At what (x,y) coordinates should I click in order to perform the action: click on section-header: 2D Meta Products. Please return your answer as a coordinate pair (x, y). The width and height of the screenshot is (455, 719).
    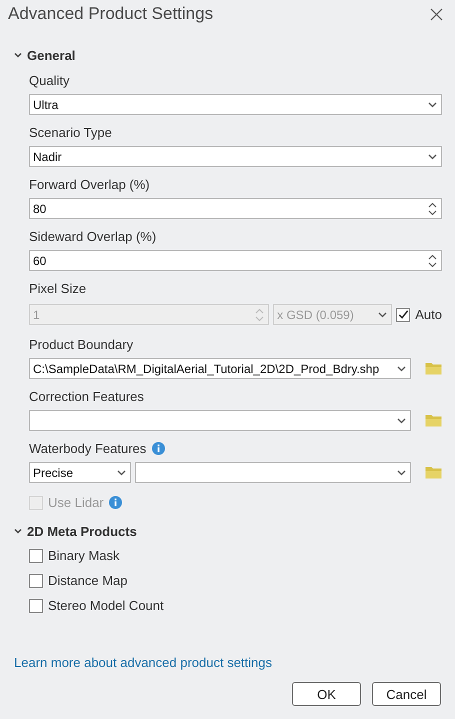
    Looking at the image, I should click on (75, 531).